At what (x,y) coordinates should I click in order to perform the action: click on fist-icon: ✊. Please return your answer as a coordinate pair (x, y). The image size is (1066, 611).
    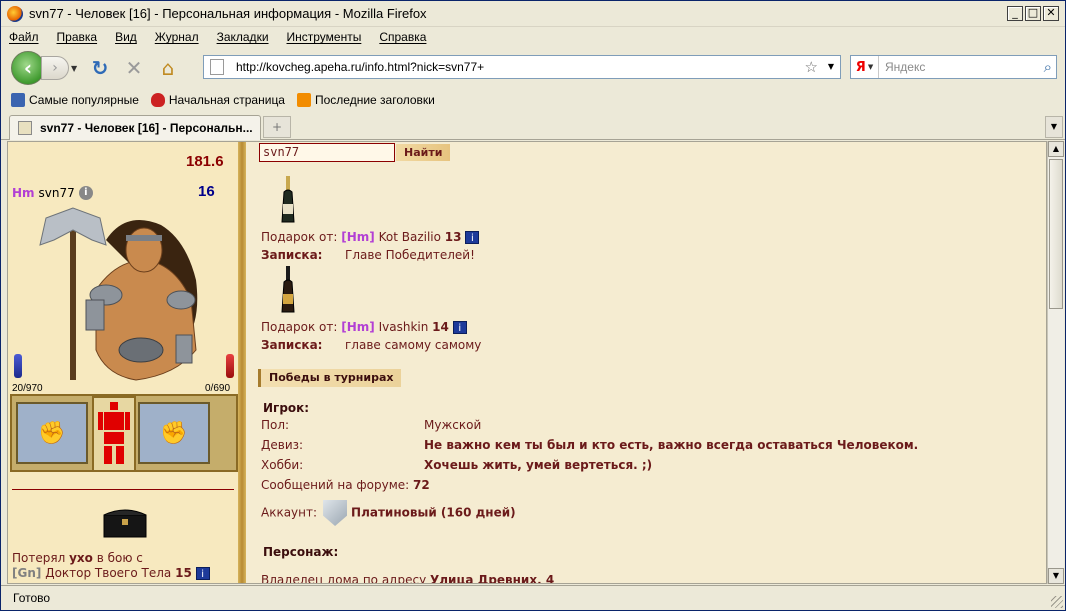
    Looking at the image, I should click on (52, 433).